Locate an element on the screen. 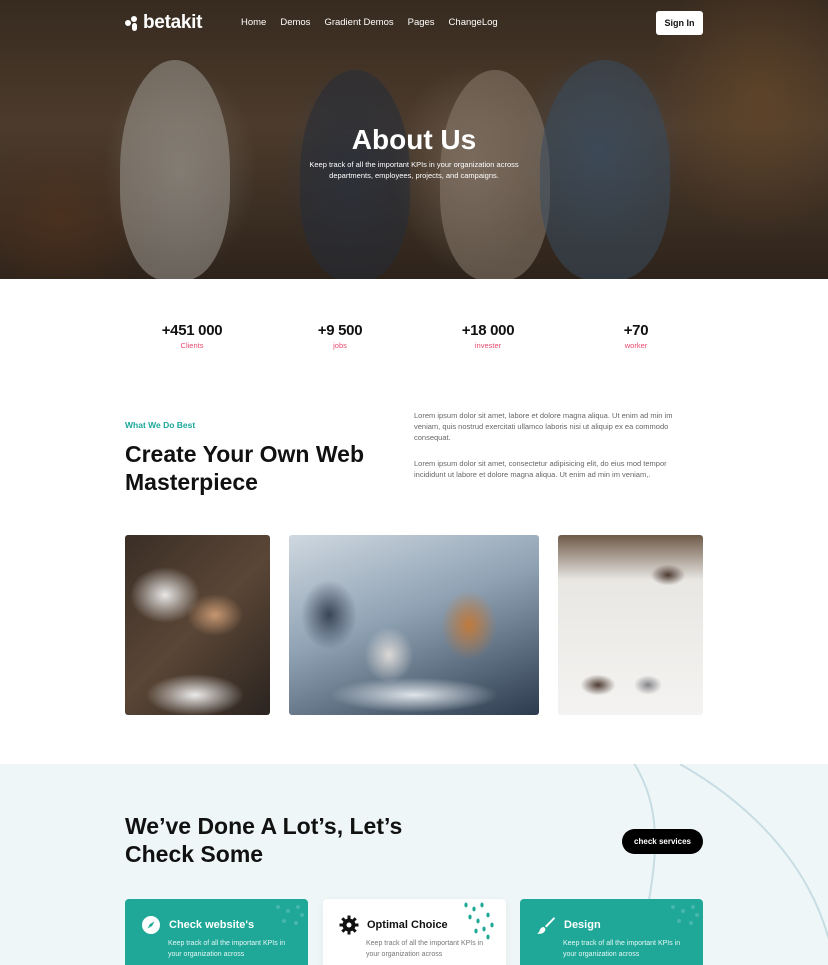  card-title: Check website's is located at coordinates (212, 925).